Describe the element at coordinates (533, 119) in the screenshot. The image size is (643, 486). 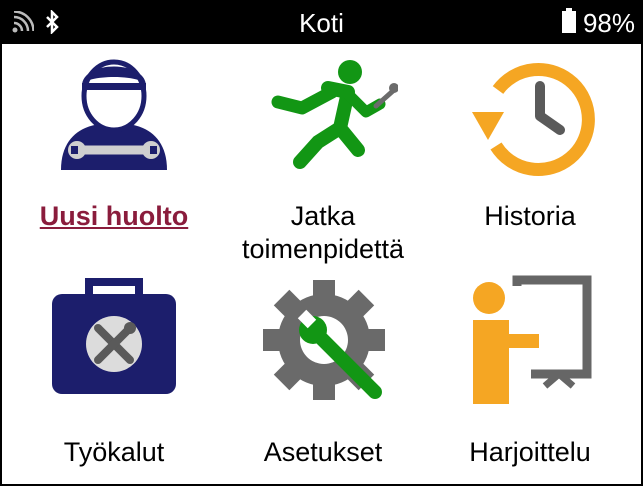
I see `history-clock-icon` at that location.